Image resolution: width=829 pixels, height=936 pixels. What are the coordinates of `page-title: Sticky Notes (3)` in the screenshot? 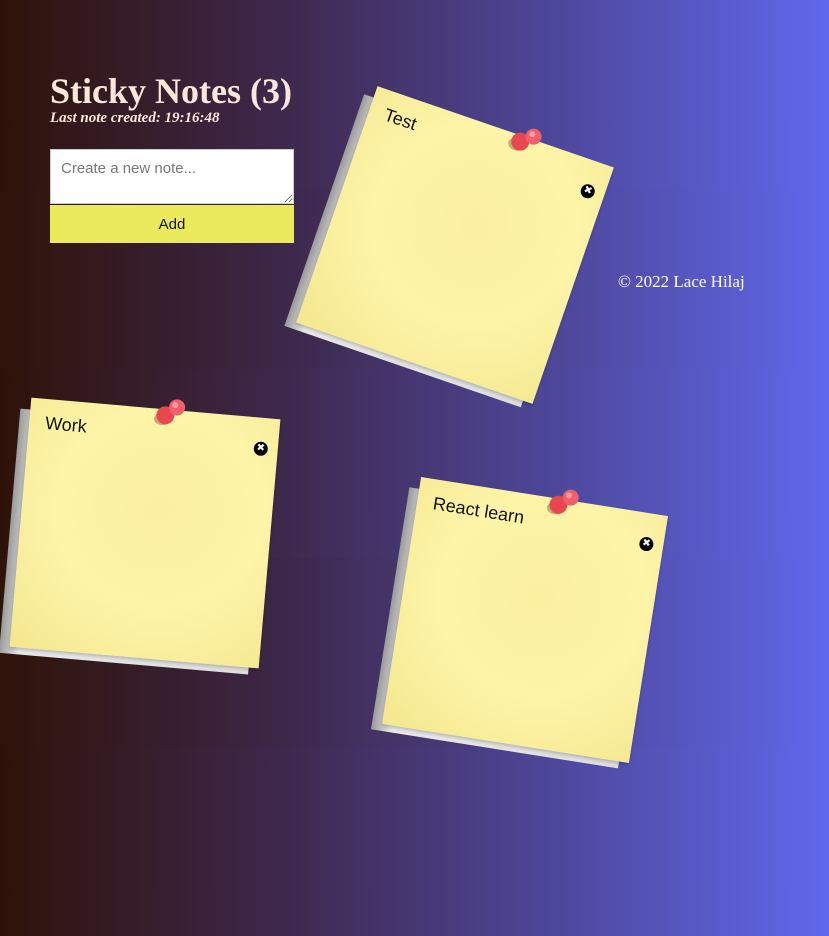 It's located at (171, 91).